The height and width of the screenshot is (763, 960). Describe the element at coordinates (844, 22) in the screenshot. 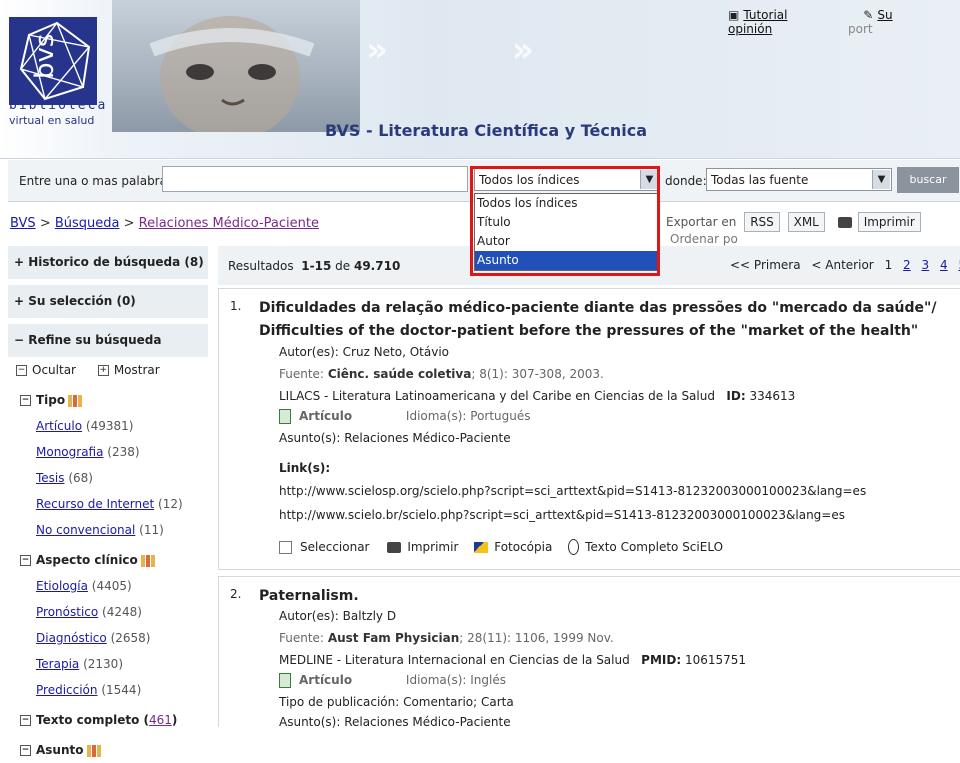

I see `top-links: ▣ Tutorial ✎ Su opinión port` at that location.